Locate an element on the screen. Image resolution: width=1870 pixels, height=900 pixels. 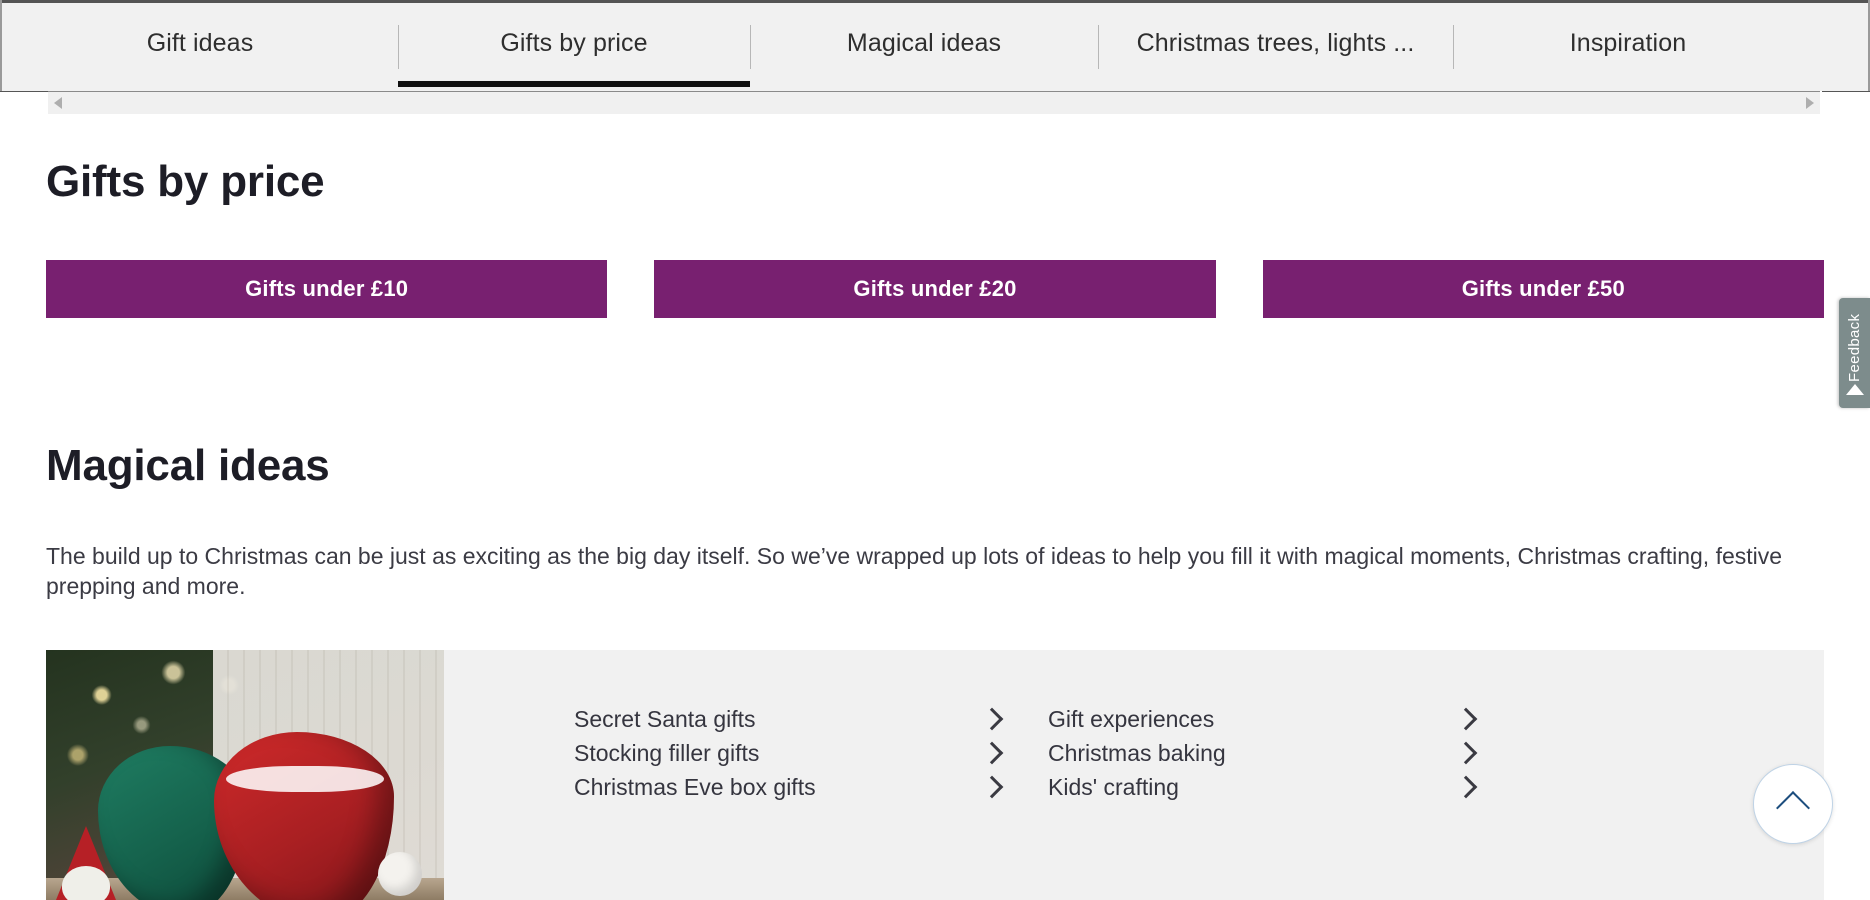
tab-gifts-by-price: Gifts by price is located at coordinates (574, 47).